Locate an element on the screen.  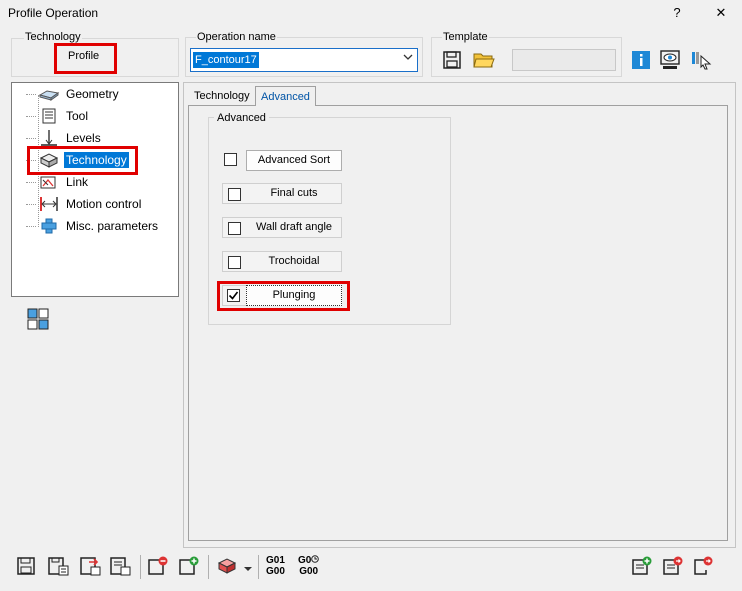
add-remove-icon is located at coordinates (158, 567).